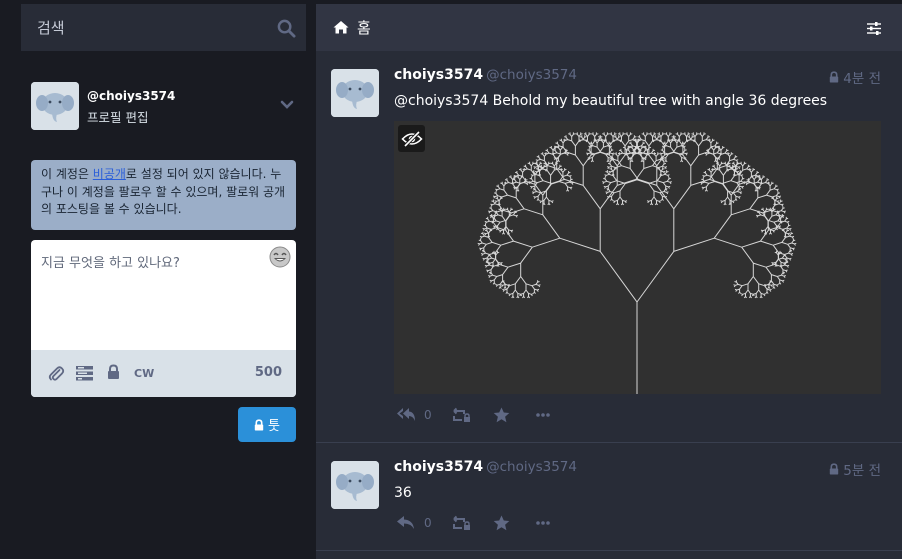 This screenshot has height=559, width=902. What do you see at coordinates (110, 261) in the screenshot?
I see `compose-textarea: 지금 무엇을 하고 있나요?` at bounding box center [110, 261].